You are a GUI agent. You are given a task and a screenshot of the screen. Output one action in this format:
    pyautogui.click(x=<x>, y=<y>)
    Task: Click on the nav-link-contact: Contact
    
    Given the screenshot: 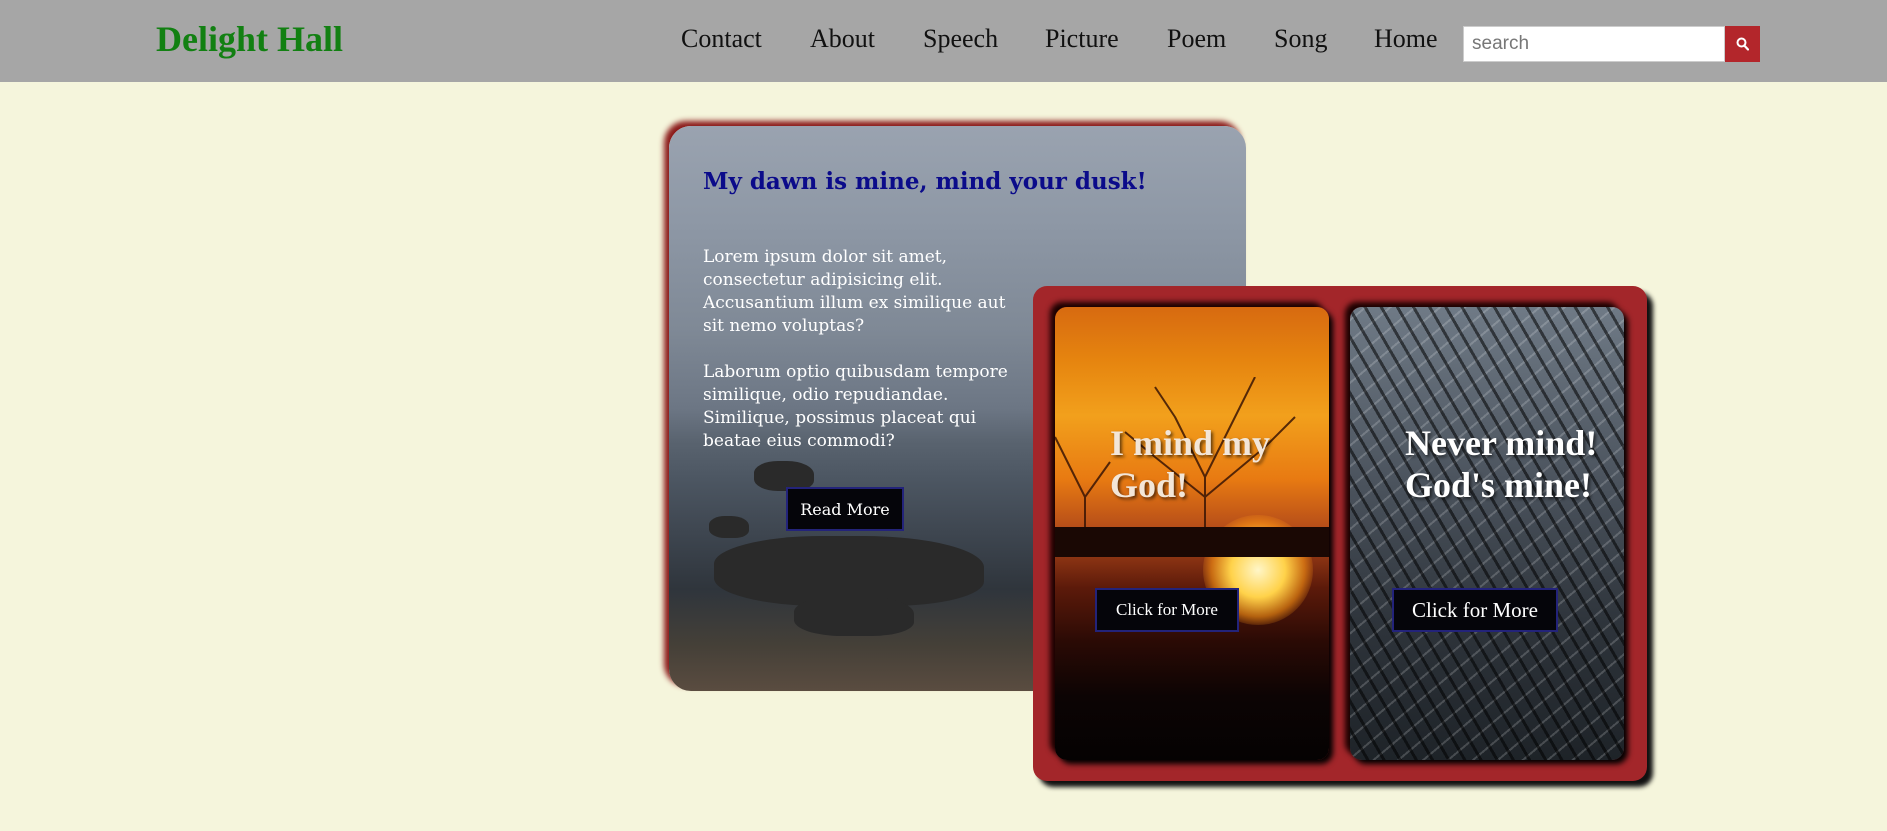 What is the action you would take?
    pyautogui.click(x=721, y=39)
    